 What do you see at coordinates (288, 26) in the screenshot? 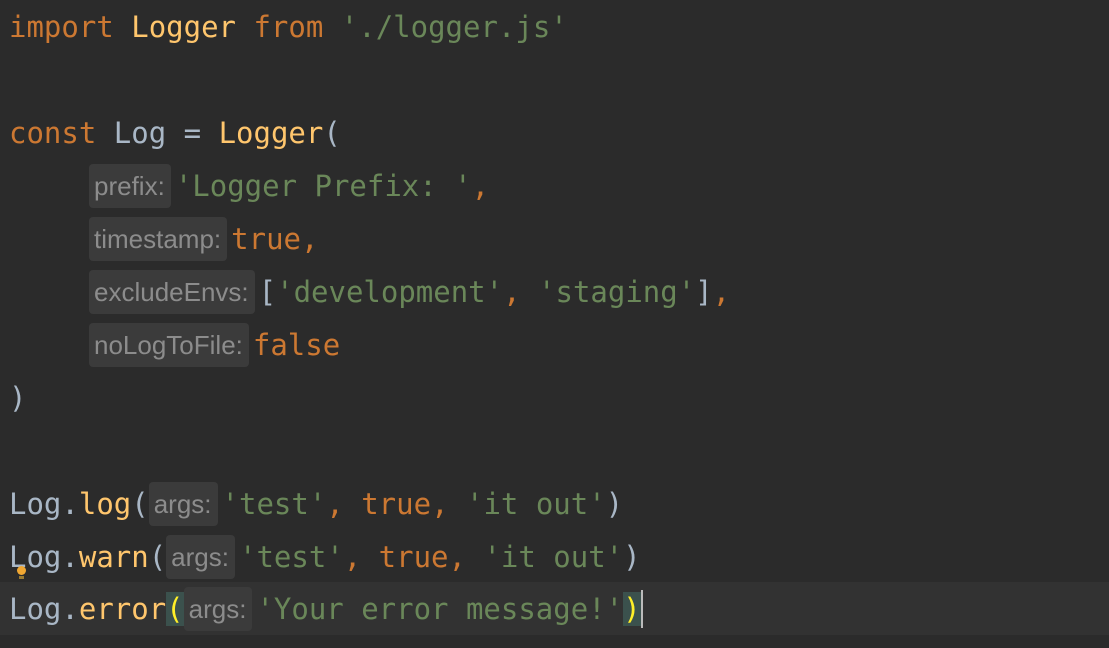
I see `keyword-from: from` at bounding box center [288, 26].